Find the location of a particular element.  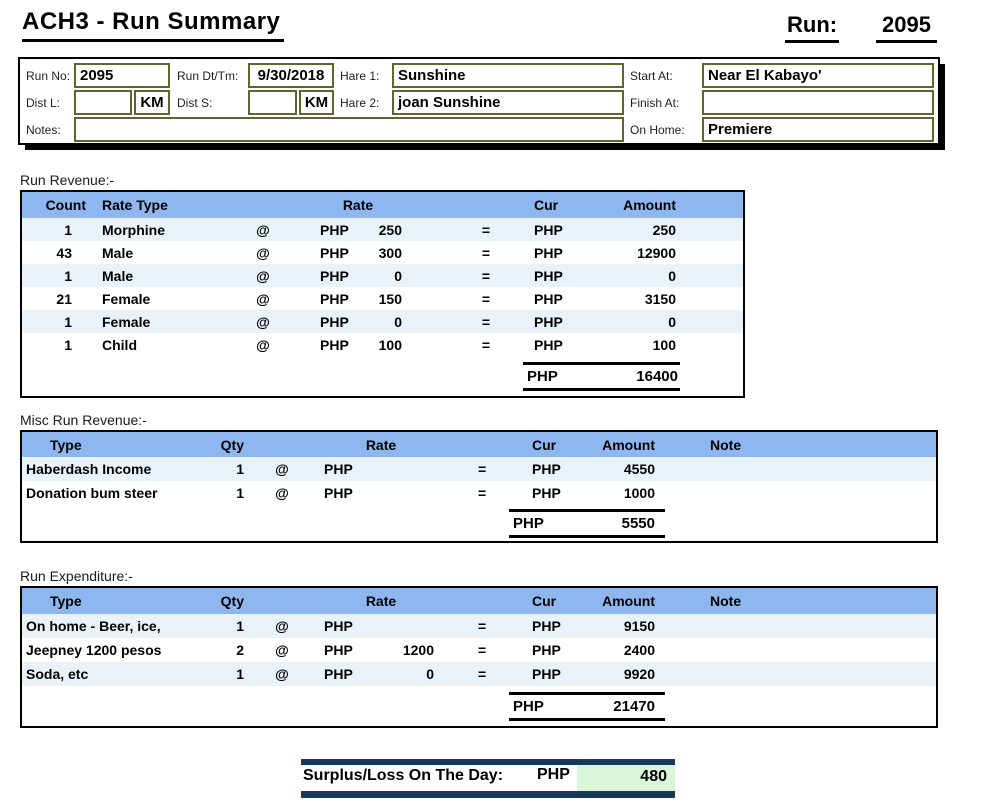

revenue-header-rate: Rate is located at coordinates (358, 205).